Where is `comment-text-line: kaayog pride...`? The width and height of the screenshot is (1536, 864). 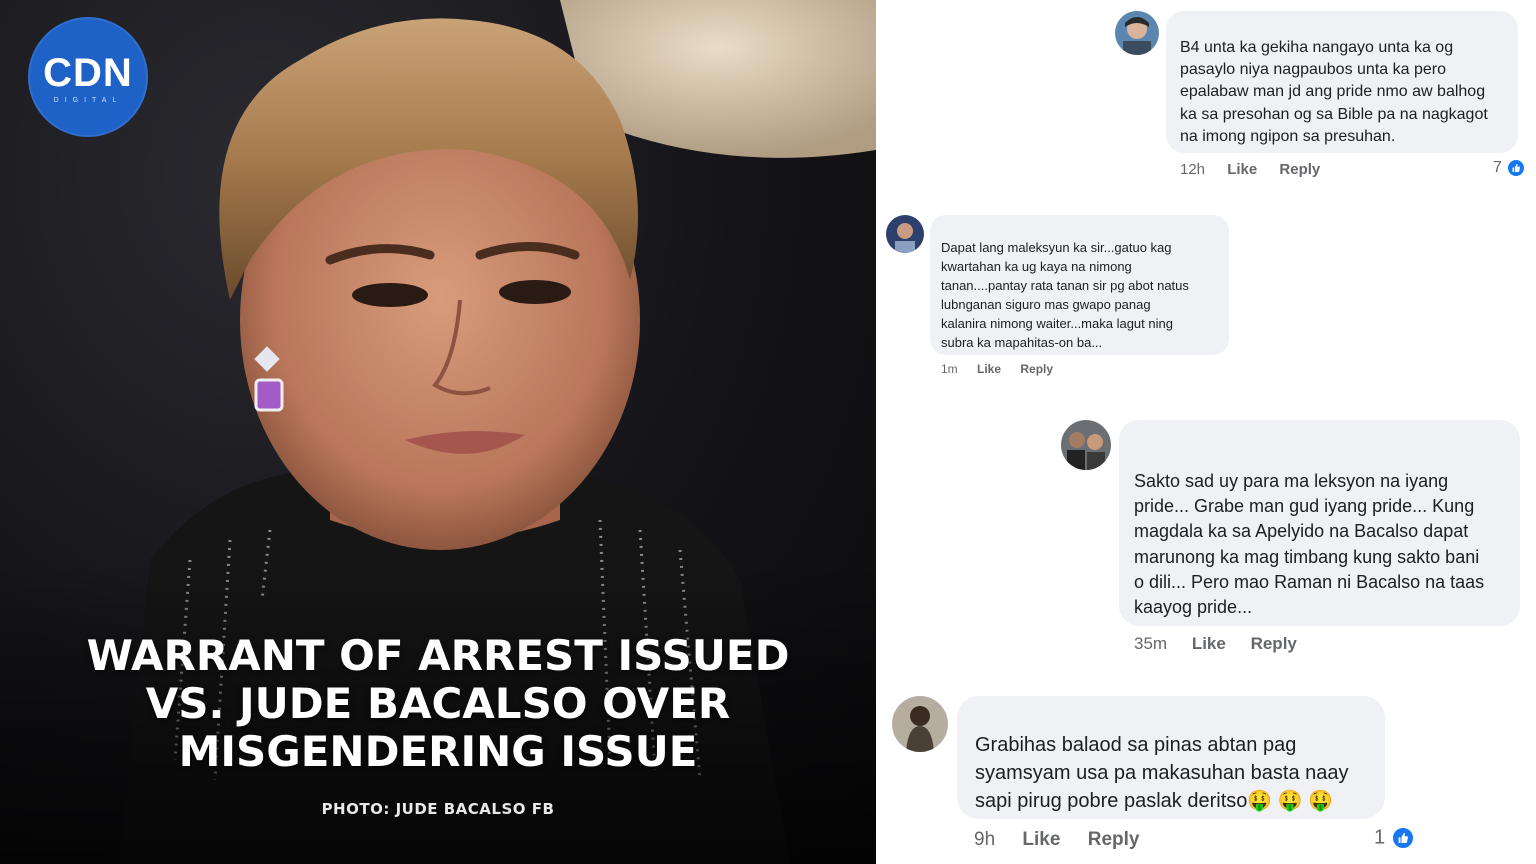
comment-text-line: kaayog pride... is located at coordinates (1193, 607).